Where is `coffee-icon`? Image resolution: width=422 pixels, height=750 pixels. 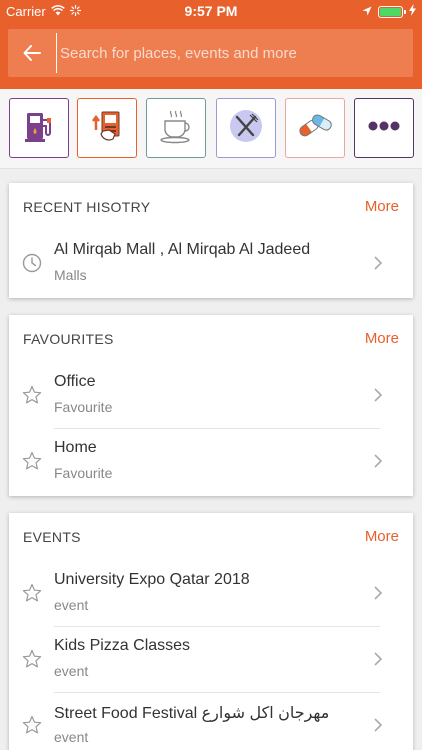 coffee-icon is located at coordinates (176, 128).